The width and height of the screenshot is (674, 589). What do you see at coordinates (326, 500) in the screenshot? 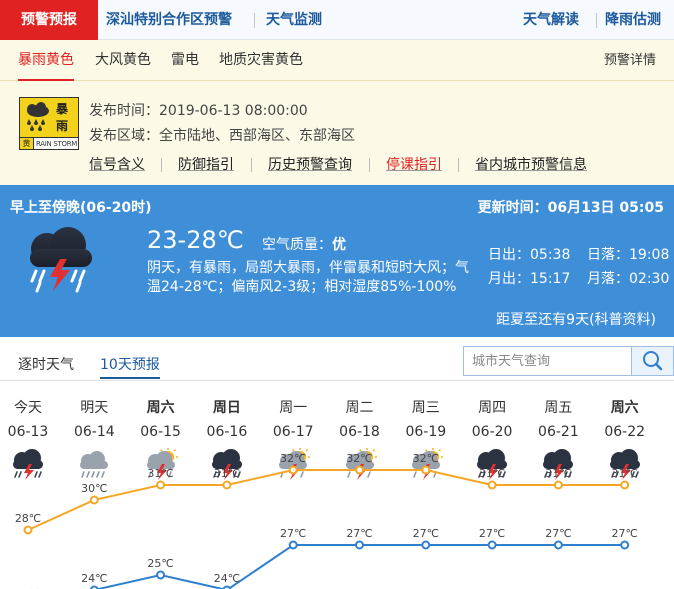
I see `high-temp-line` at bounding box center [326, 500].